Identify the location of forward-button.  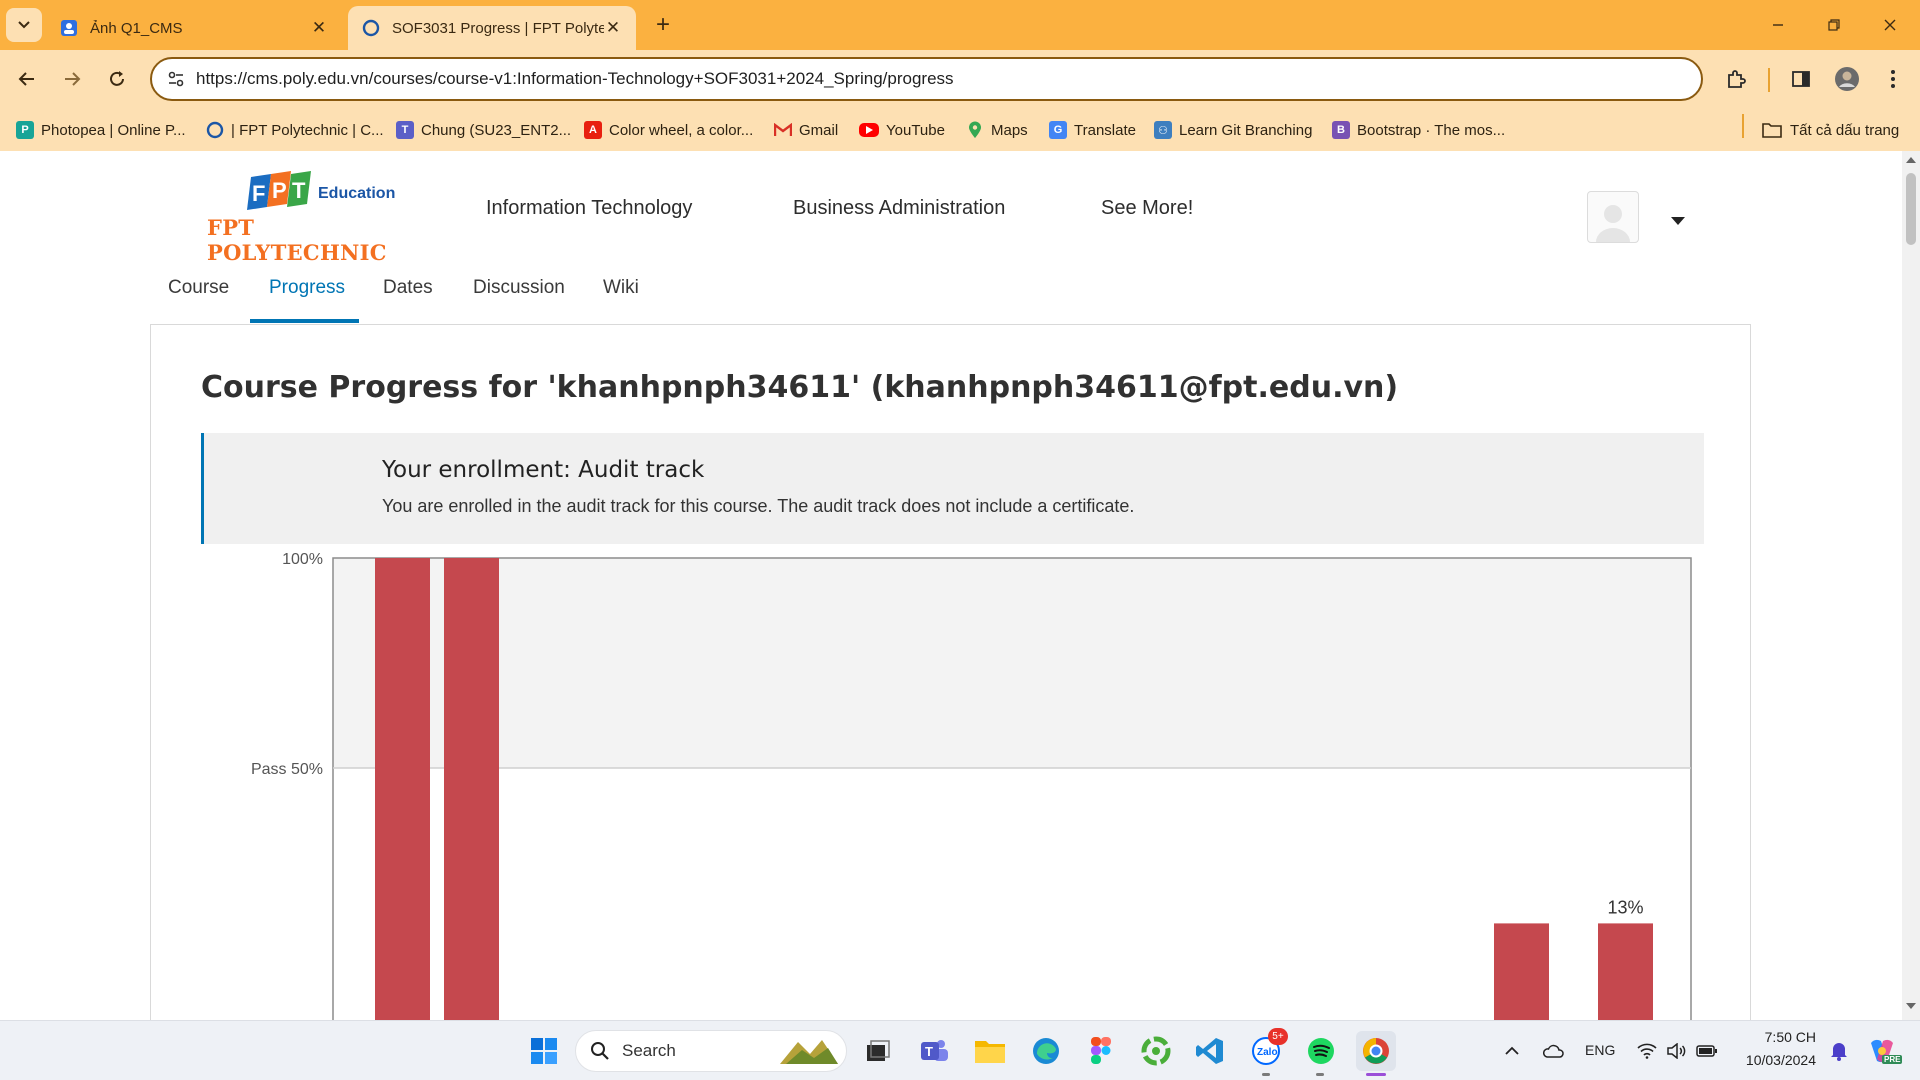
(72, 79).